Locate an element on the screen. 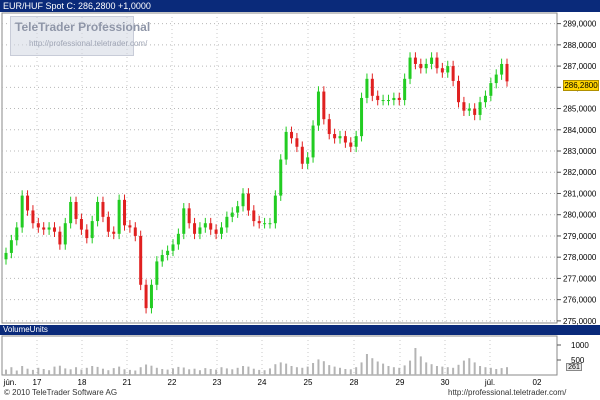 This screenshot has width=600, height=400. last-price-marker: 286,2800 is located at coordinates (581, 85).